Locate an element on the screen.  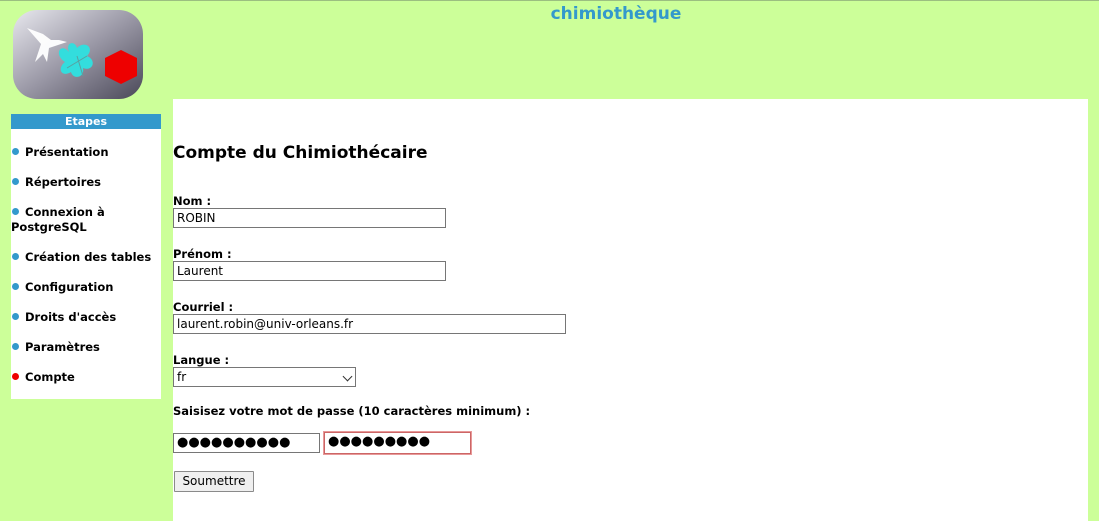
sidebar-item-parametres: Paramètres is located at coordinates (86, 347).